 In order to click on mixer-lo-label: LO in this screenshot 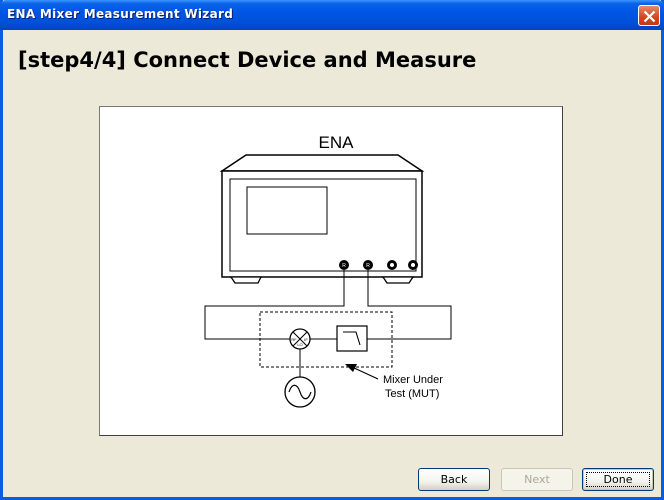, I will do `click(299, 344)`.